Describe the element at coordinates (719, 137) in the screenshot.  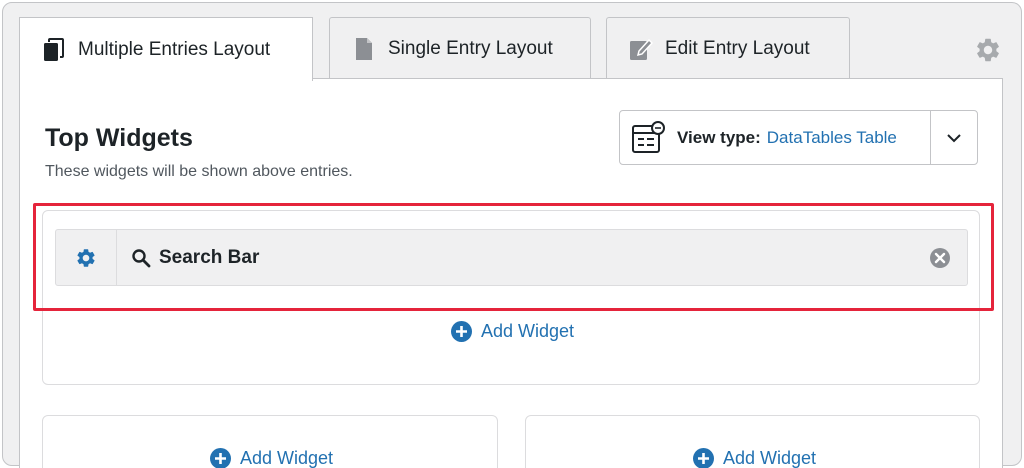
I see `view-type-label: View type:` at that location.